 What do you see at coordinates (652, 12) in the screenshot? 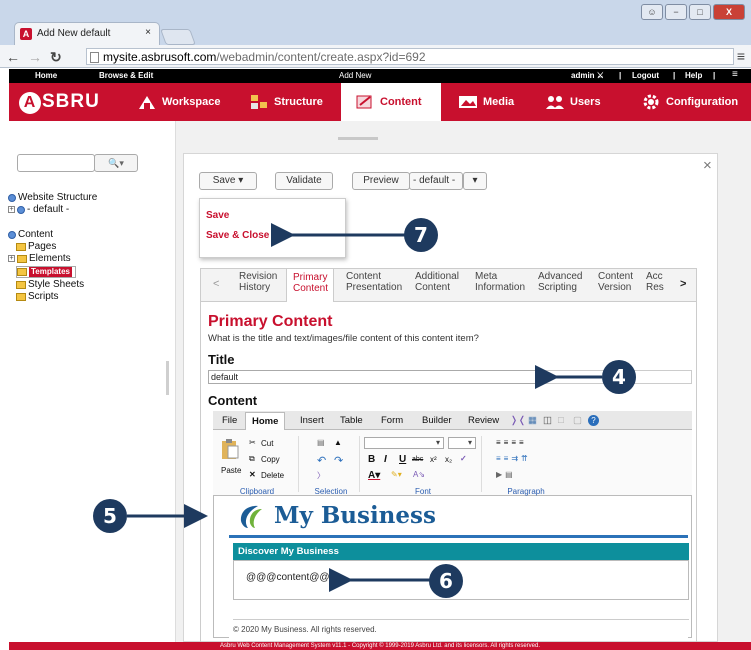
I see `user-profile-icon: ☺` at bounding box center [652, 12].